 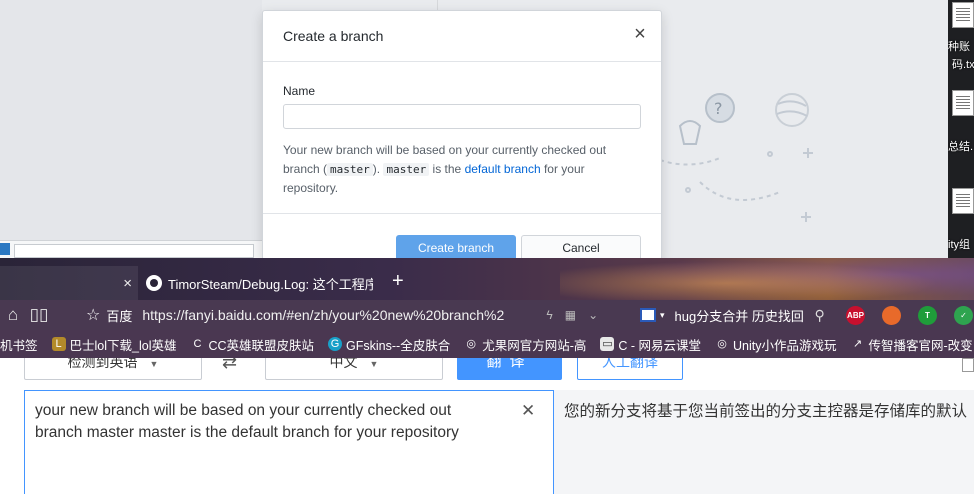 I want to click on arrow-icon: ↗, so click(x=857, y=344).